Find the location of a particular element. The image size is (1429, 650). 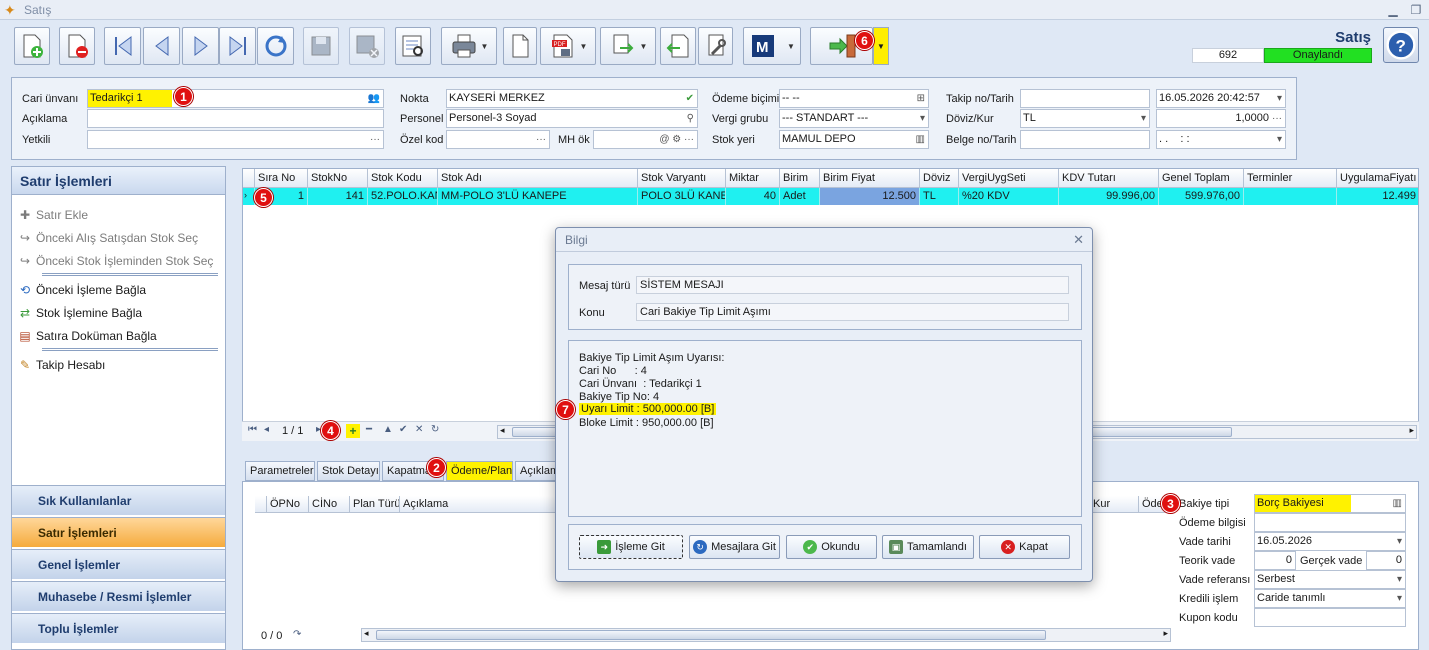

stok-islemine-bagla-item: ⇄ Stok İşlemine Bağla is located at coordinates (80, 313).